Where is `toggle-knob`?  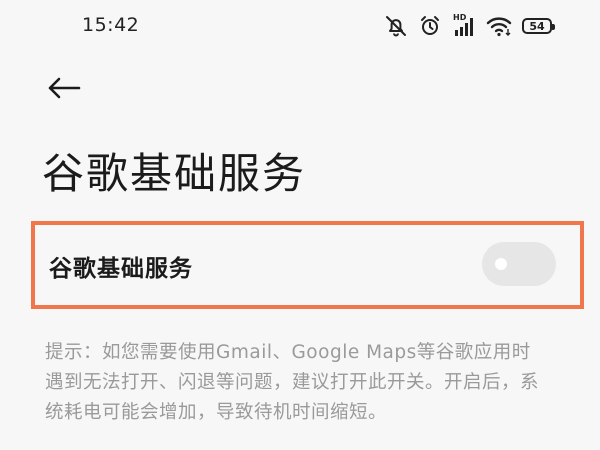 toggle-knob is located at coordinates (501, 264).